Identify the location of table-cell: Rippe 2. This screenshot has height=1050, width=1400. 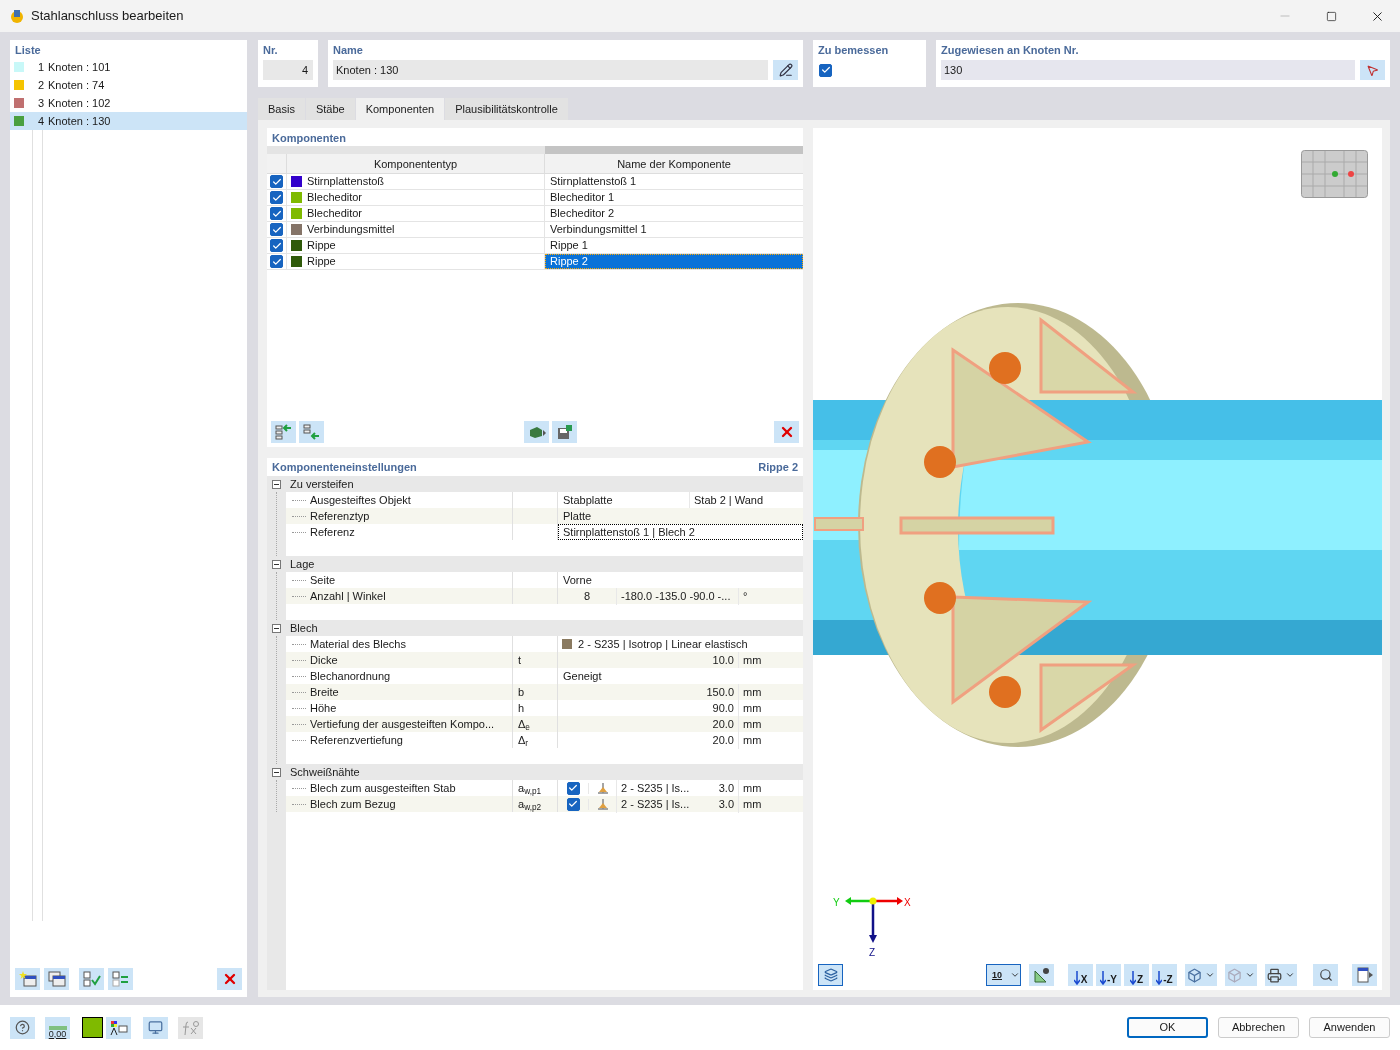
(674, 261).